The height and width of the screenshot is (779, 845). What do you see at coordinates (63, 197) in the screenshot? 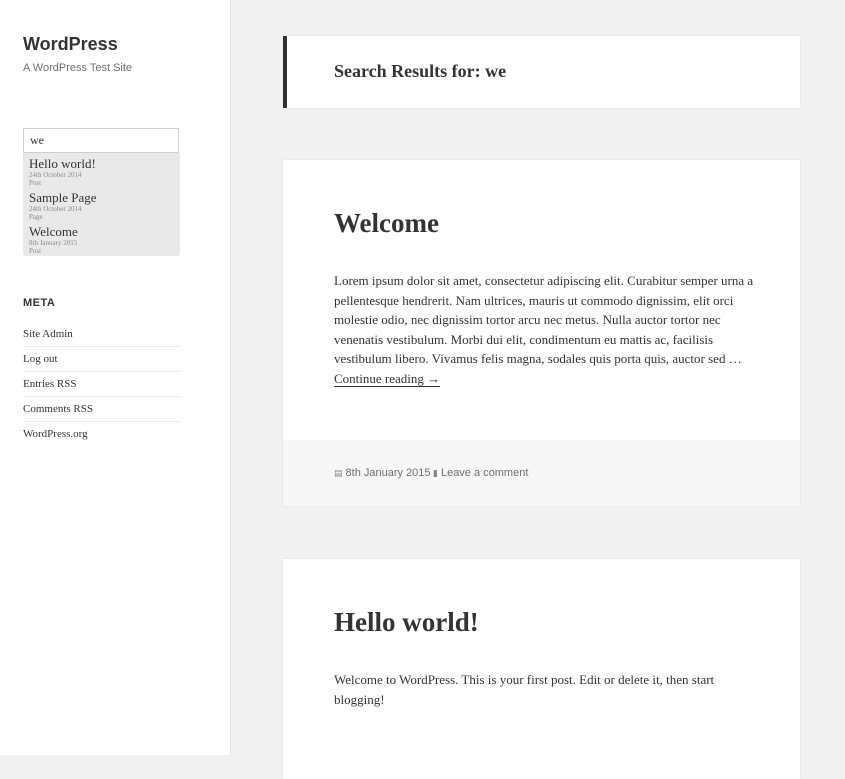
I see `suggestion-title: Sample Page` at bounding box center [63, 197].